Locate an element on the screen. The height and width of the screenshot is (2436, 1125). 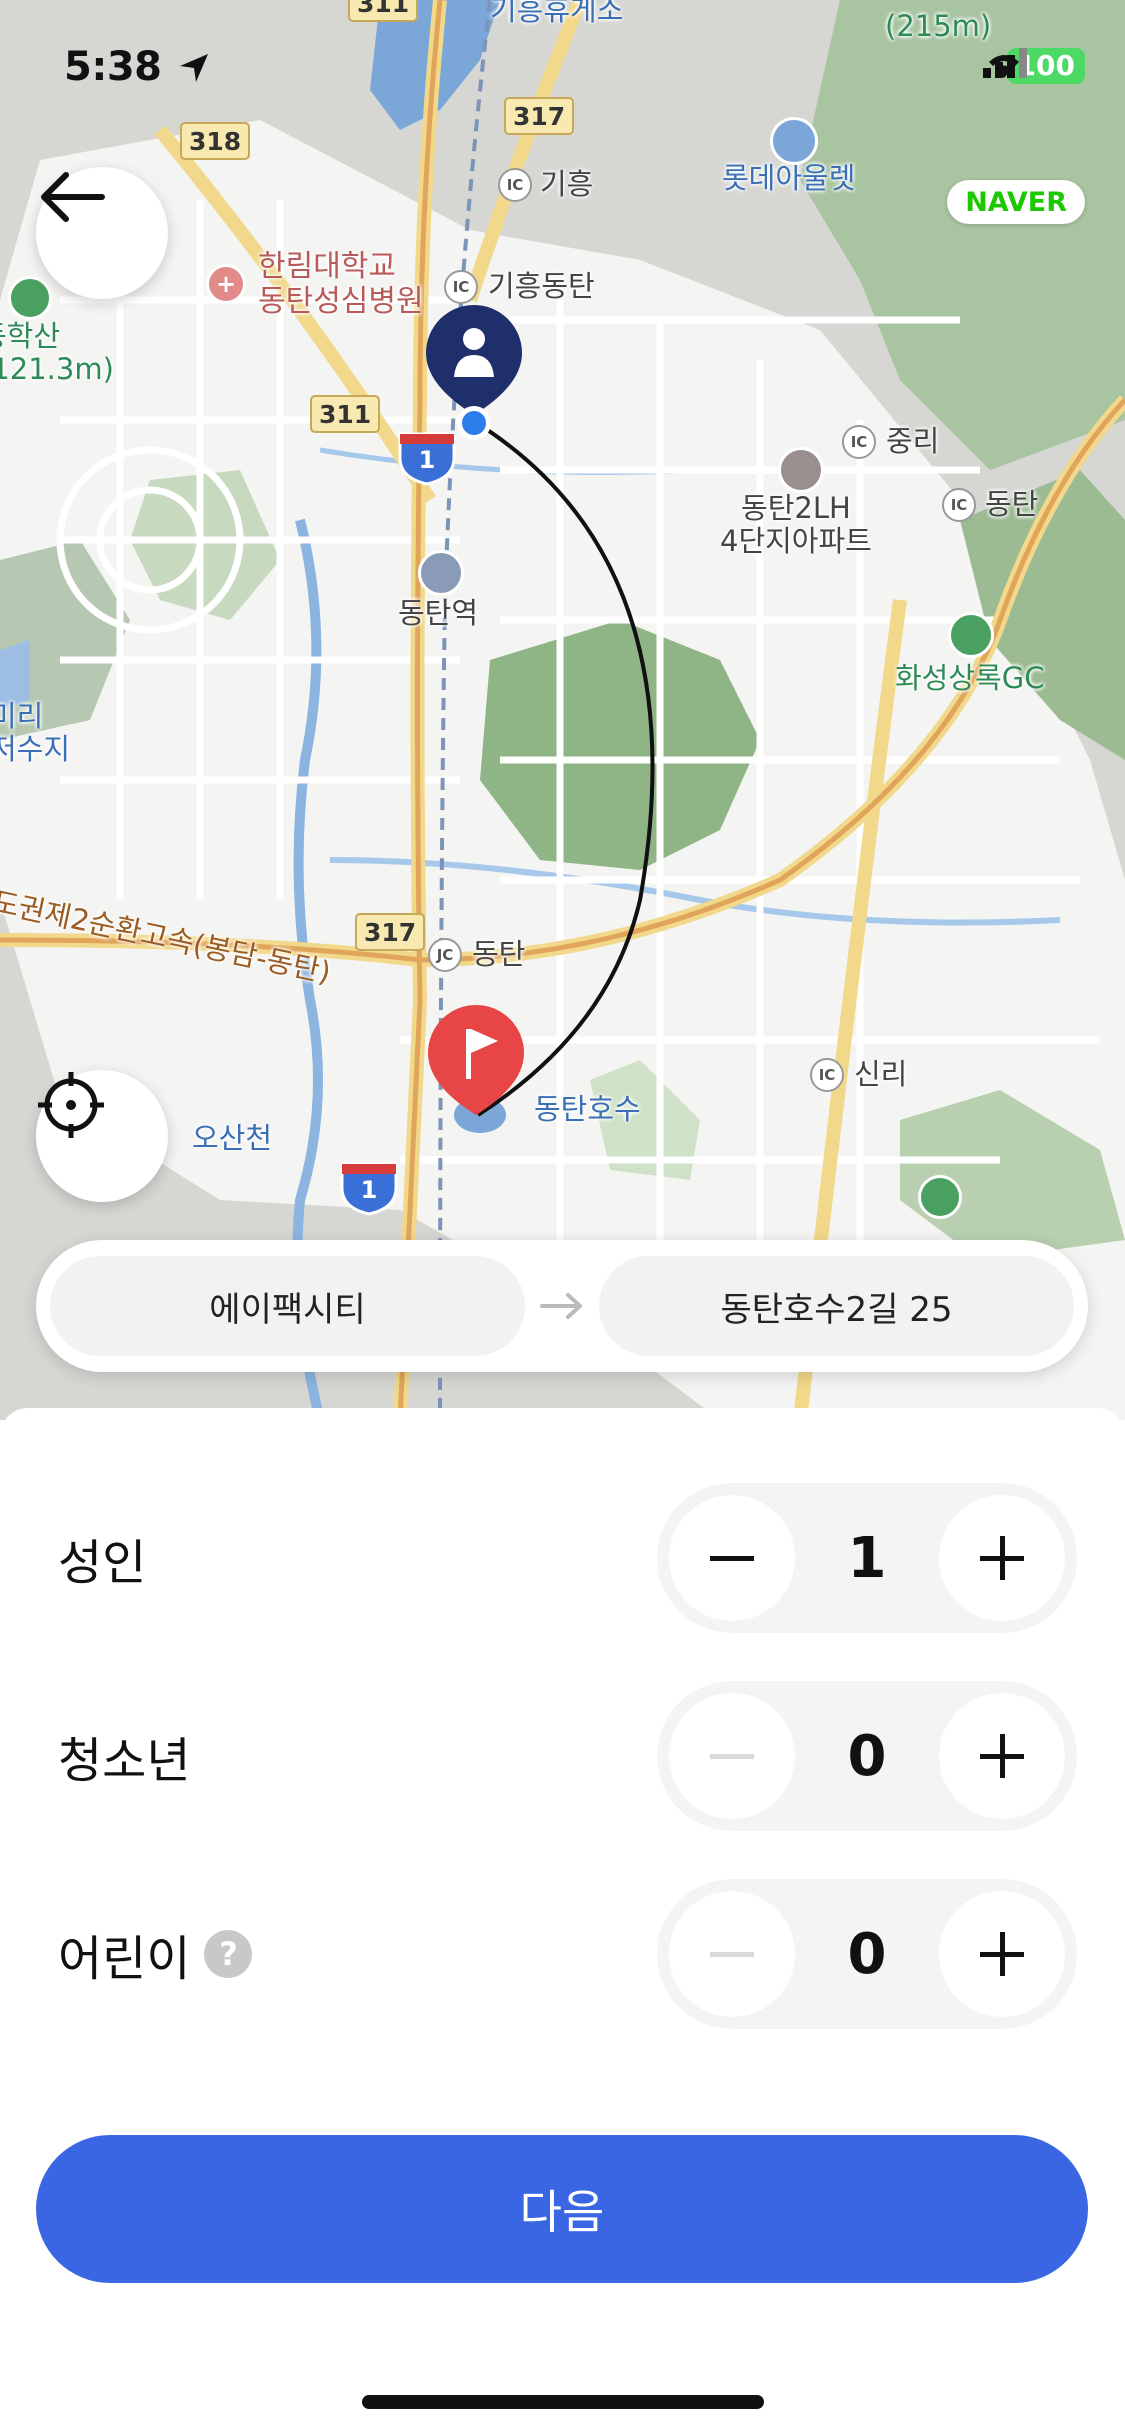
teen-count: 0 is located at coordinates (867, 1756).